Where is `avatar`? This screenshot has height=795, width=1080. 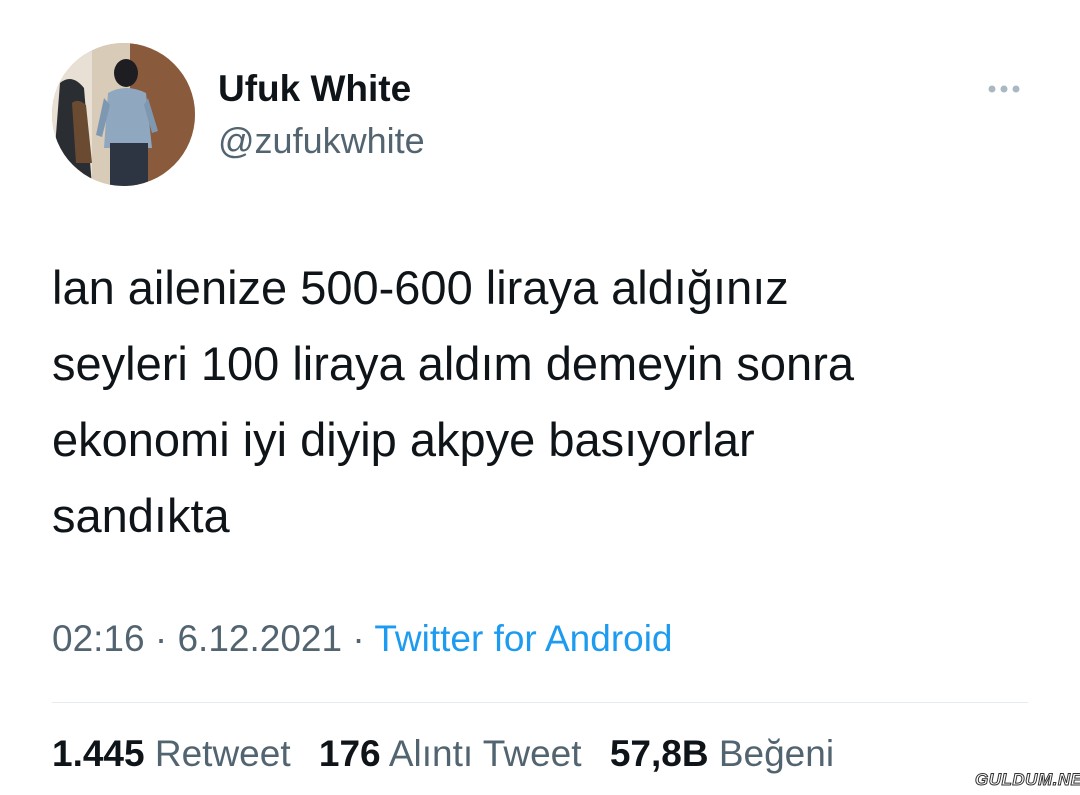
avatar is located at coordinates (123, 114).